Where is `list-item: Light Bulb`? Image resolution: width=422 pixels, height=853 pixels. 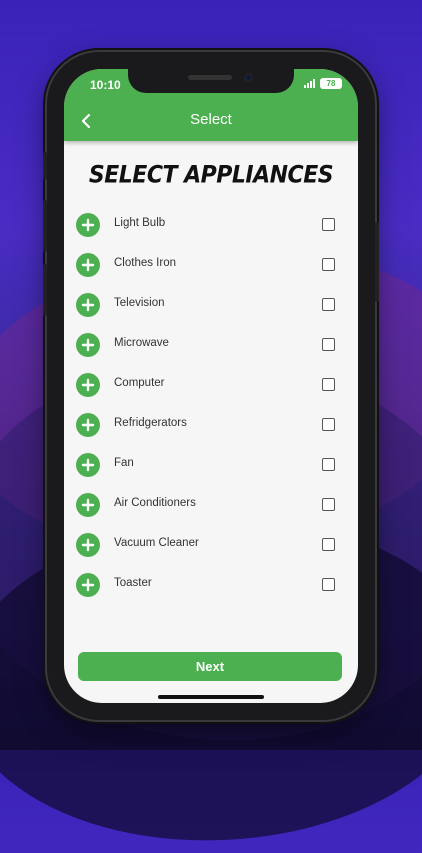
list-item: Light Bulb is located at coordinates (211, 225).